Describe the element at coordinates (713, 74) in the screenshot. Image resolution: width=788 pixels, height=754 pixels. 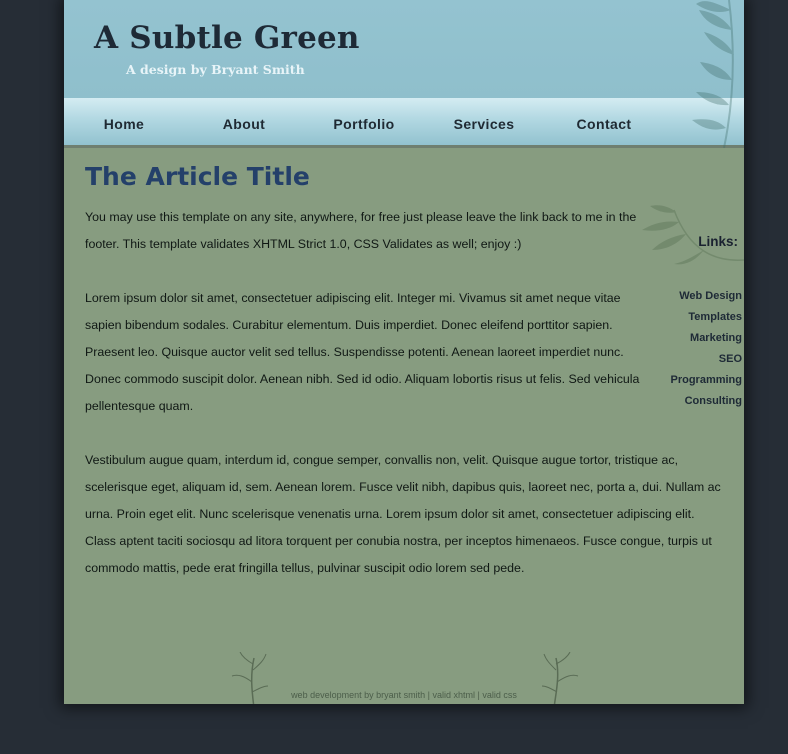
I see `leaf-decoration-icon` at that location.